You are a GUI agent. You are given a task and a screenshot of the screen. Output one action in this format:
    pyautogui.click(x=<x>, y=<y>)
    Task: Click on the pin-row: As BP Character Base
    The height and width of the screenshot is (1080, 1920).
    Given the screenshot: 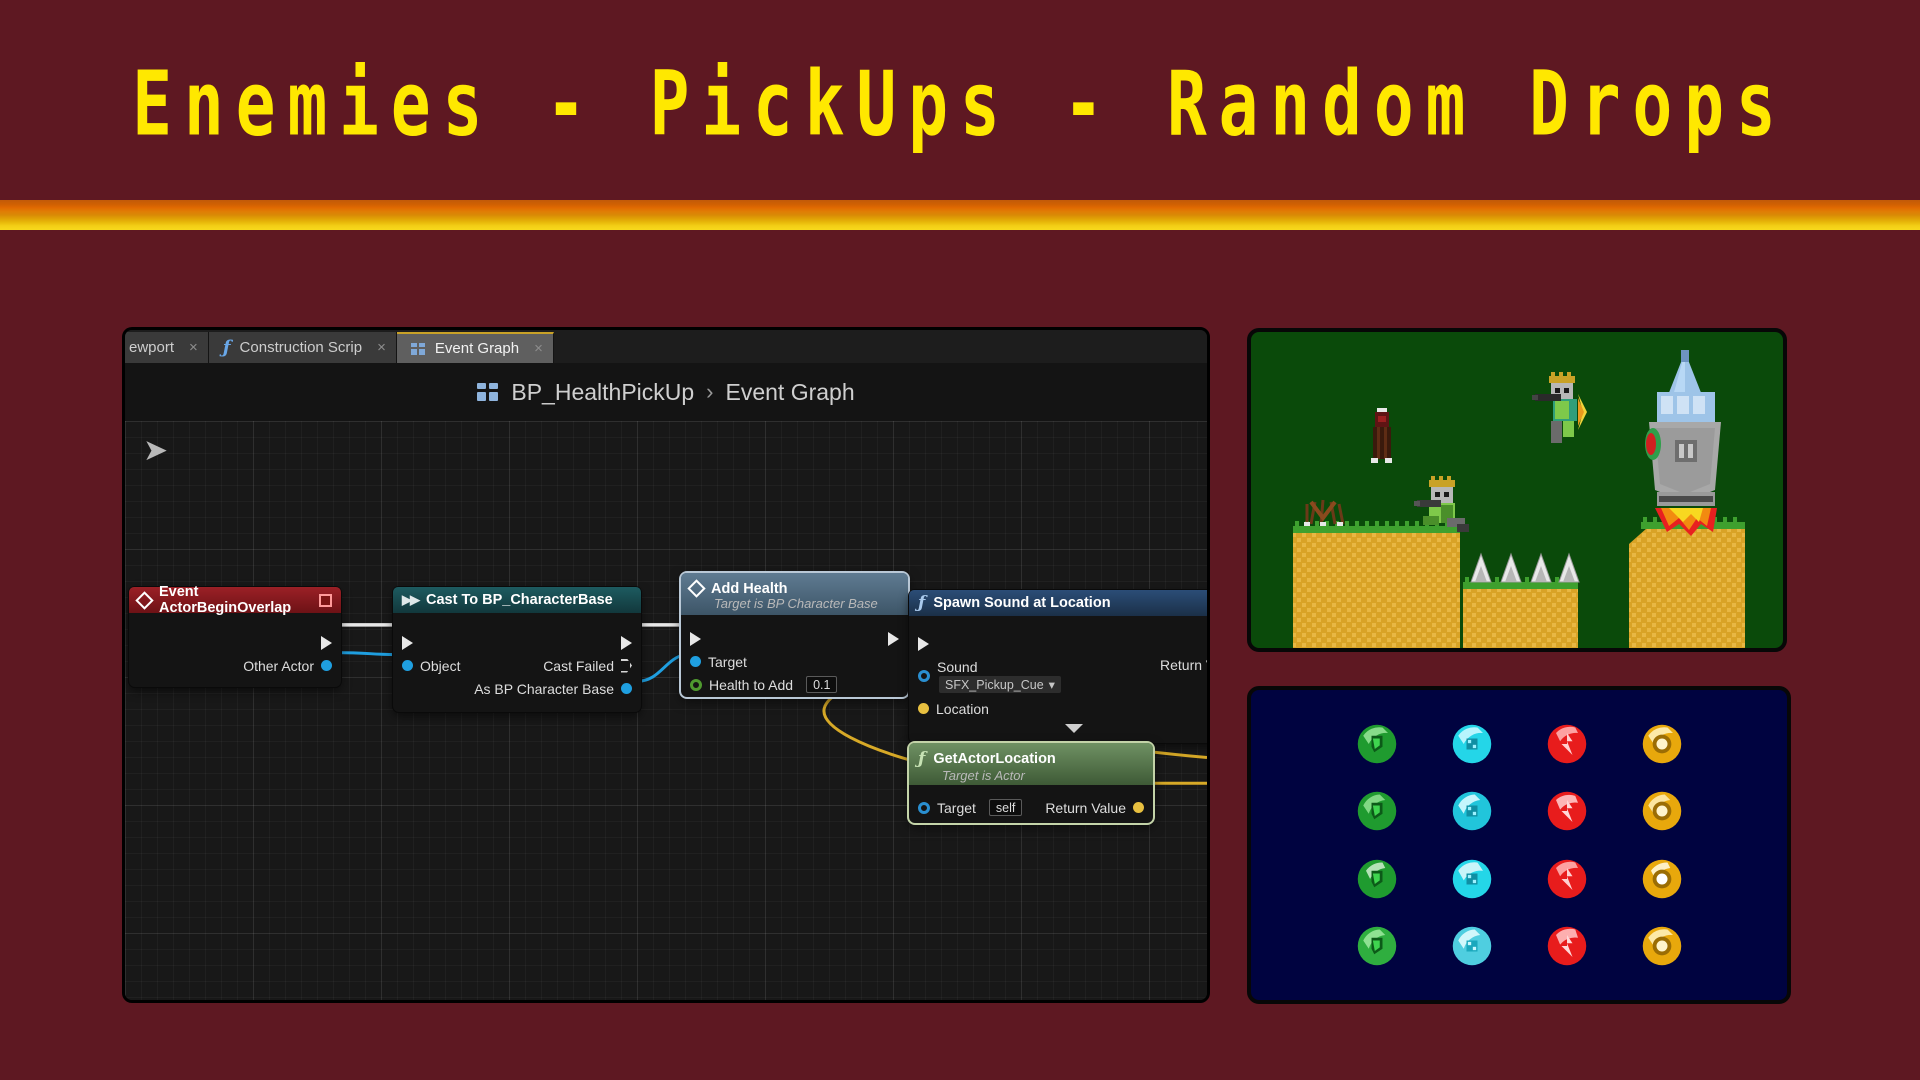 What is the action you would take?
    pyautogui.click(x=517, y=688)
    